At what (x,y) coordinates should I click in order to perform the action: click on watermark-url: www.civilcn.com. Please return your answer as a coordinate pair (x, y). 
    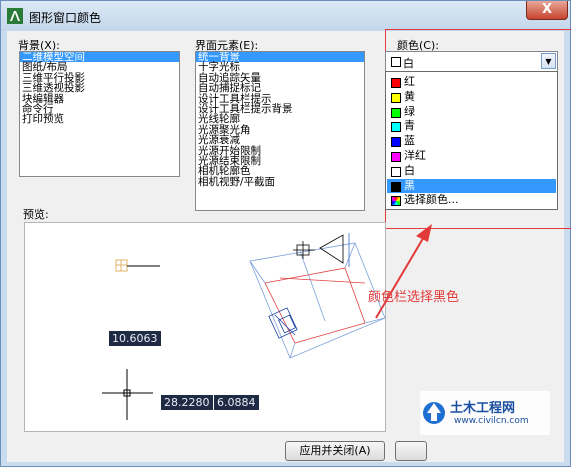
    Looking at the image, I should click on (491, 421).